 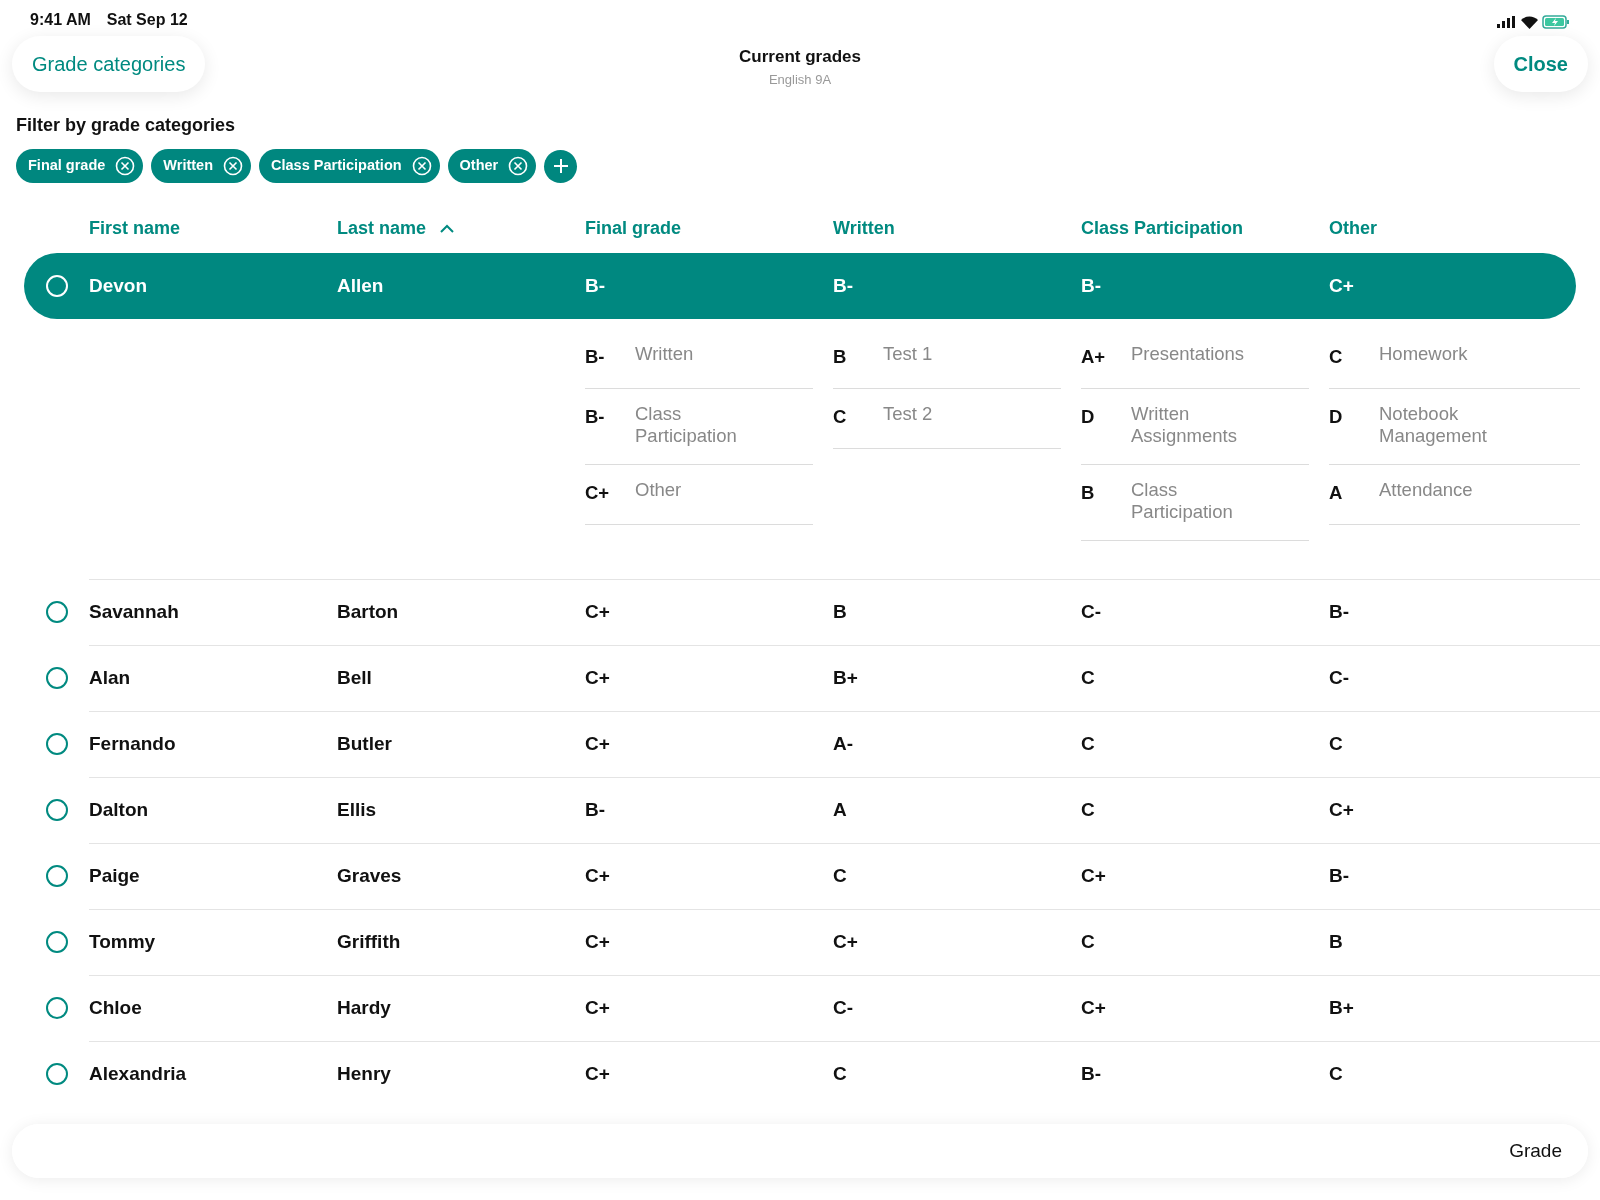 I want to click on subtitle: English 9A, so click(x=800, y=79).